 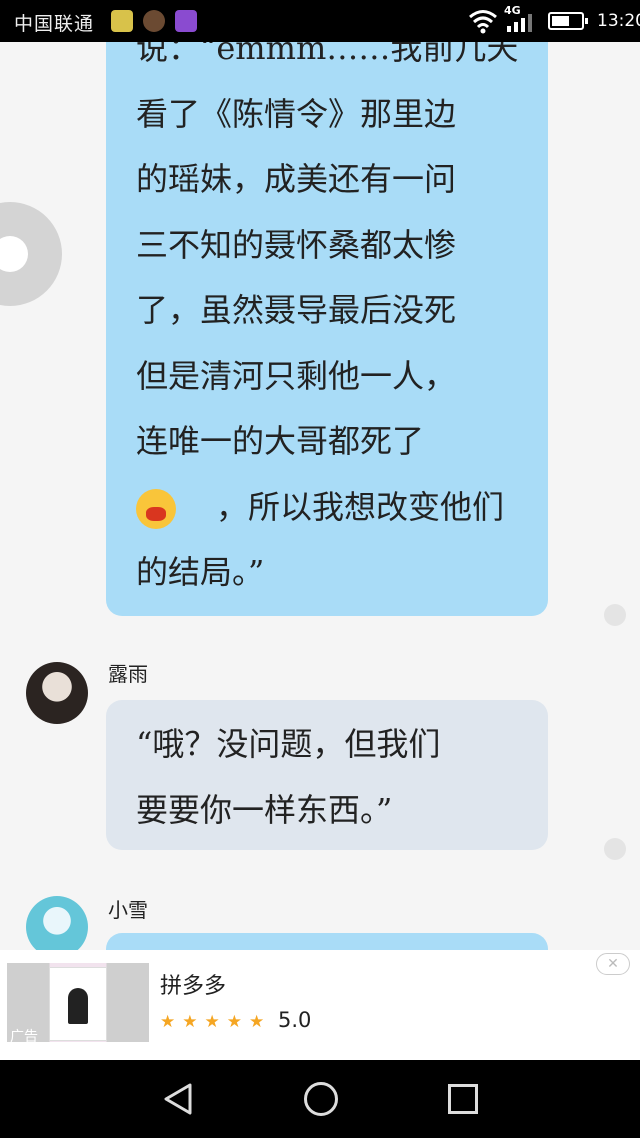 What do you see at coordinates (327, 775) in the screenshot?
I see `message-bubble-other: “哦？没问题，但我们 要要你一样东西。”` at bounding box center [327, 775].